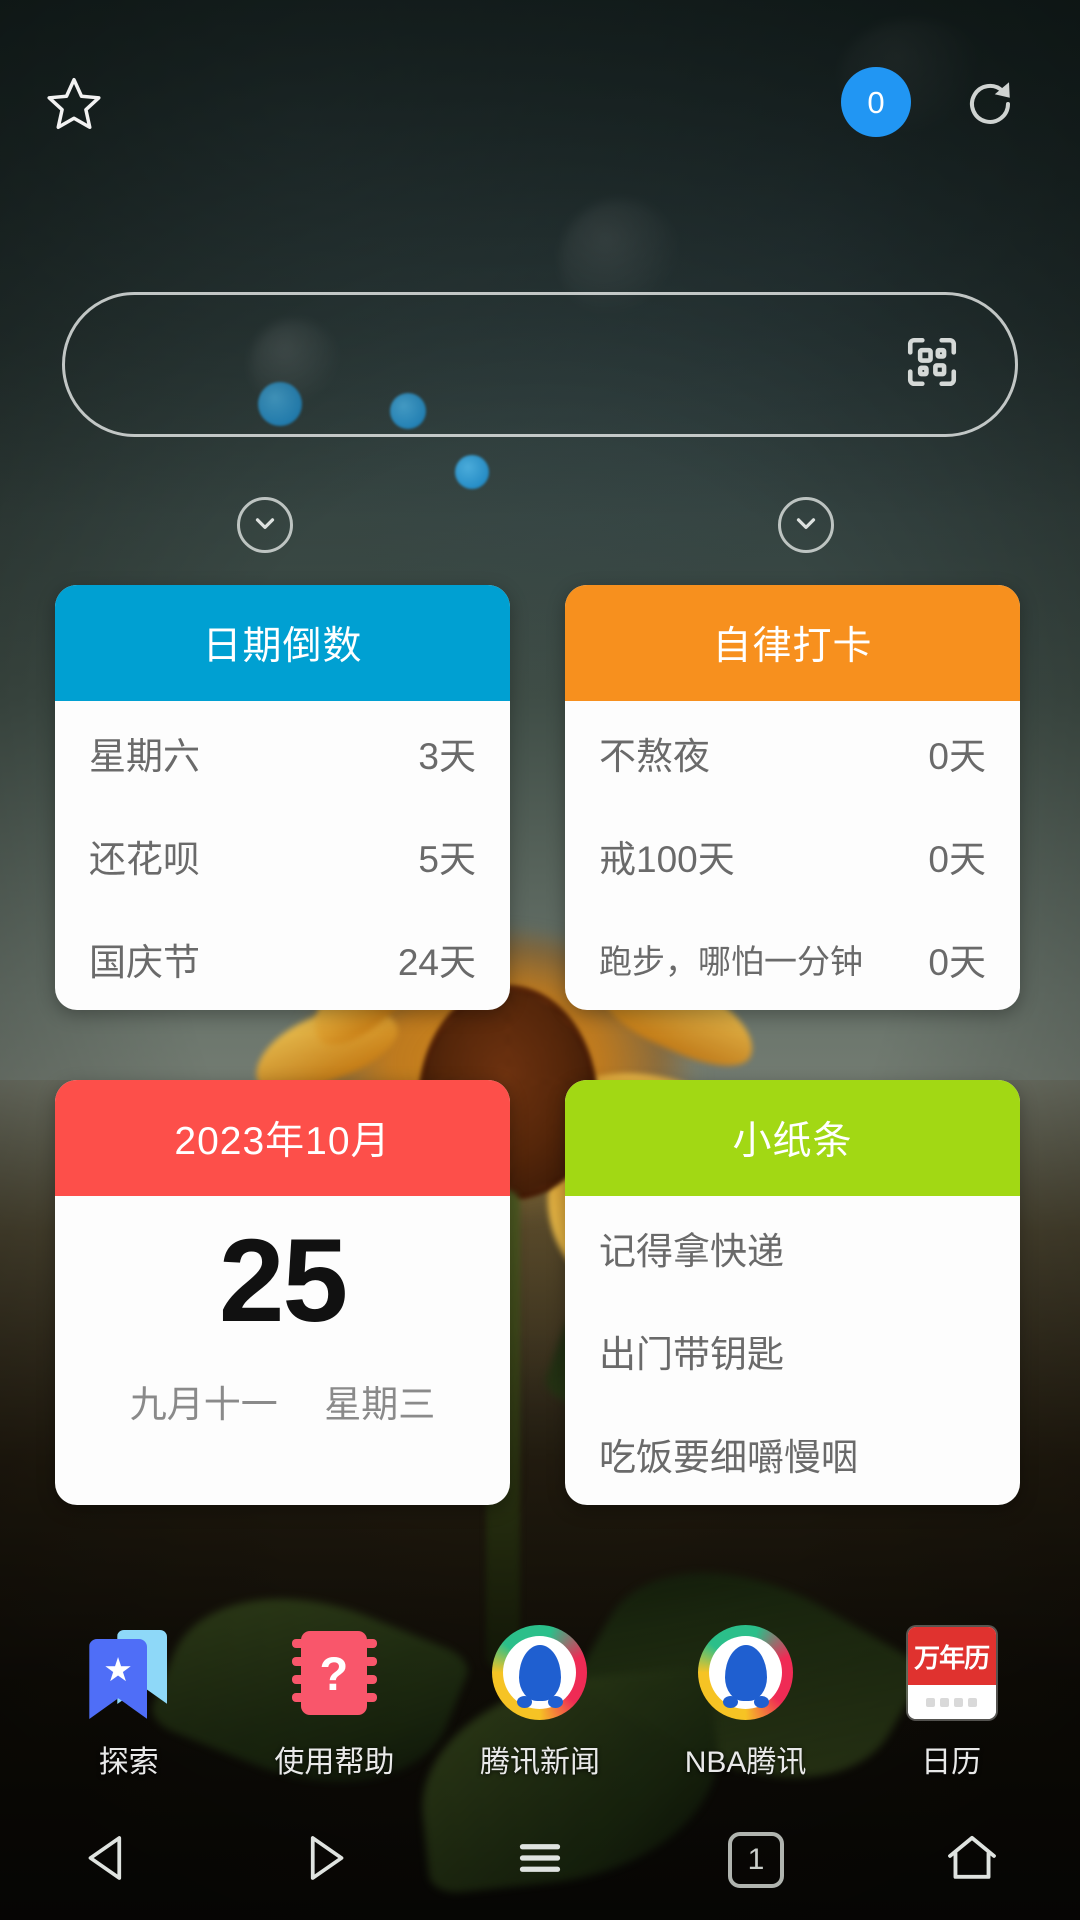 Image resolution: width=1080 pixels, height=1920 pixels. Describe the element at coordinates (951, 1762) in the screenshot. I see `app-label: 日历` at that location.